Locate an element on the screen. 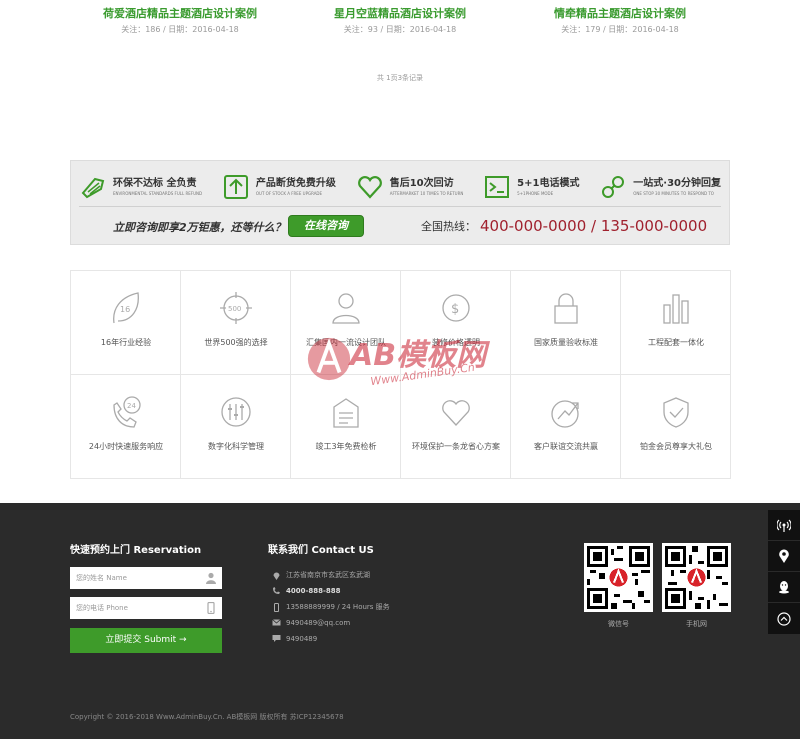  service-item: 铂金会员尊享大礼包 is located at coordinates (676, 427).